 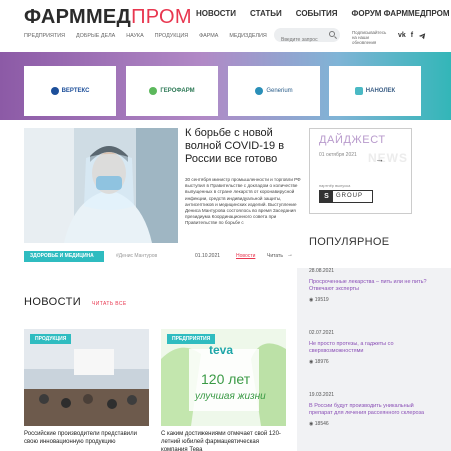 What do you see at coordinates (368, 424) in the screenshot?
I see `popular-item-views: ◉ 18546` at bounding box center [368, 424].